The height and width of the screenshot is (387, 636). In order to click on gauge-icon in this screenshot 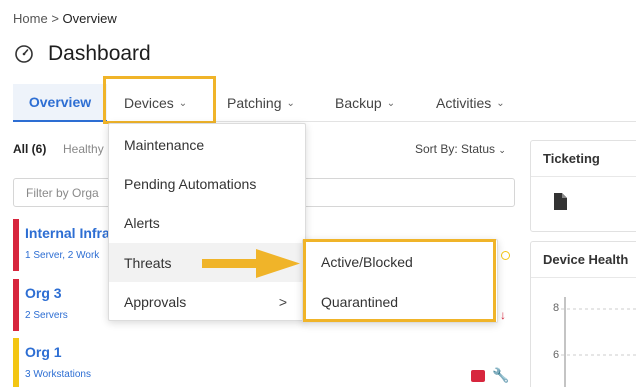, I will do `click(24, 54)`.